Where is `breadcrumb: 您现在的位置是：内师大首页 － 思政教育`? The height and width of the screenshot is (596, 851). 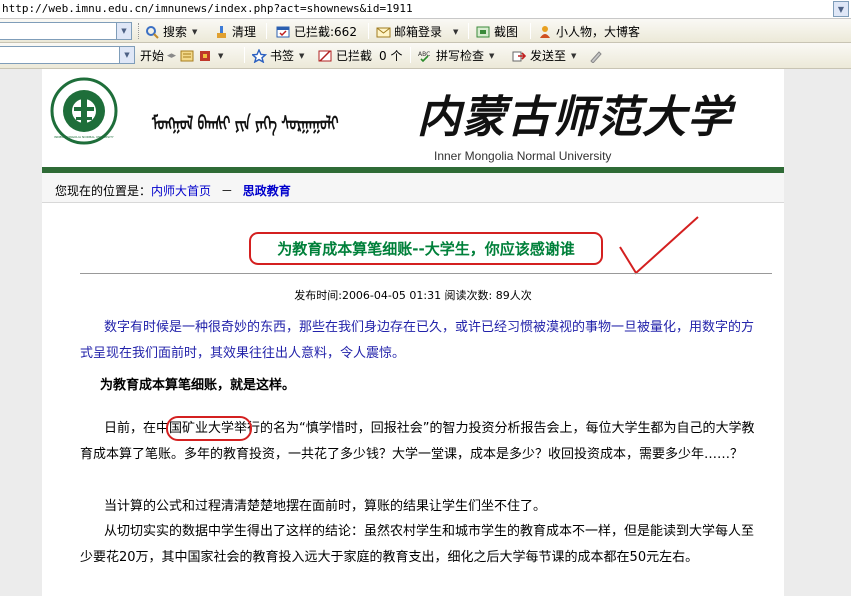 breadcrumb: 您现在的位置是：内师大首页 － 思政教育 is located at coordinates (173, 190).